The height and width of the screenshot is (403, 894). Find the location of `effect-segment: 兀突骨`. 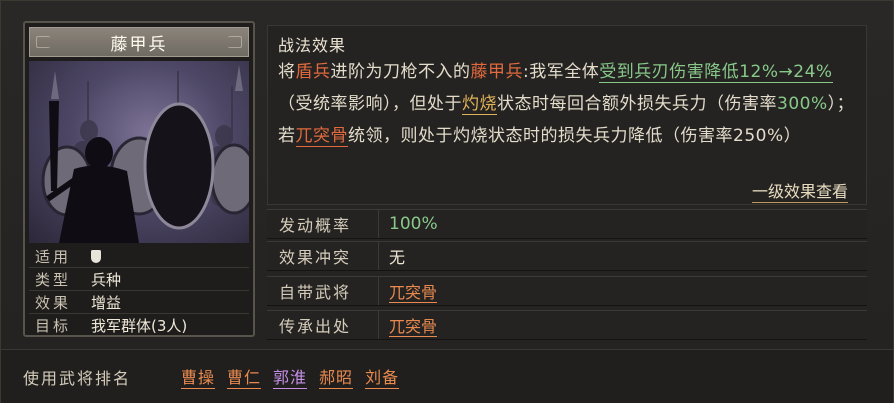

effect-segment: 兀突骨 is located at coordinates (321, 136).